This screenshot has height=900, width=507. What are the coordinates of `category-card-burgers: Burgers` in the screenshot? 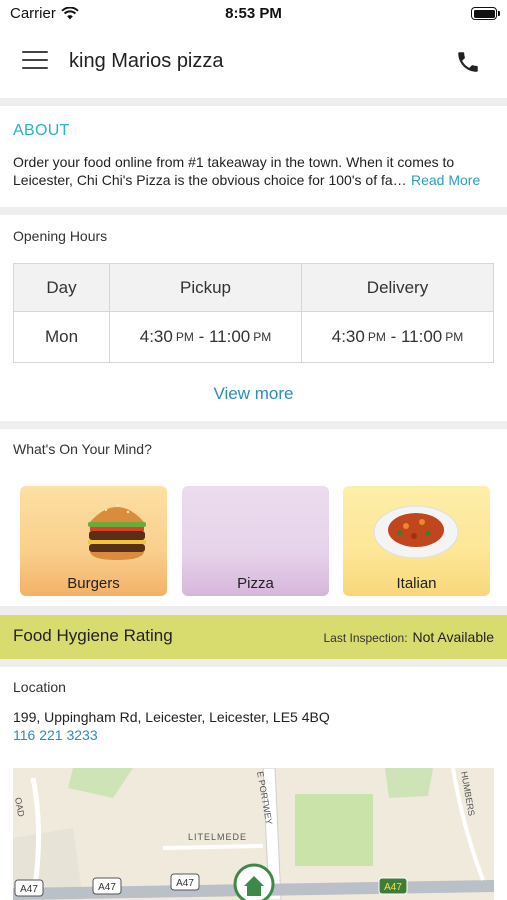 It's located at (93, 541).